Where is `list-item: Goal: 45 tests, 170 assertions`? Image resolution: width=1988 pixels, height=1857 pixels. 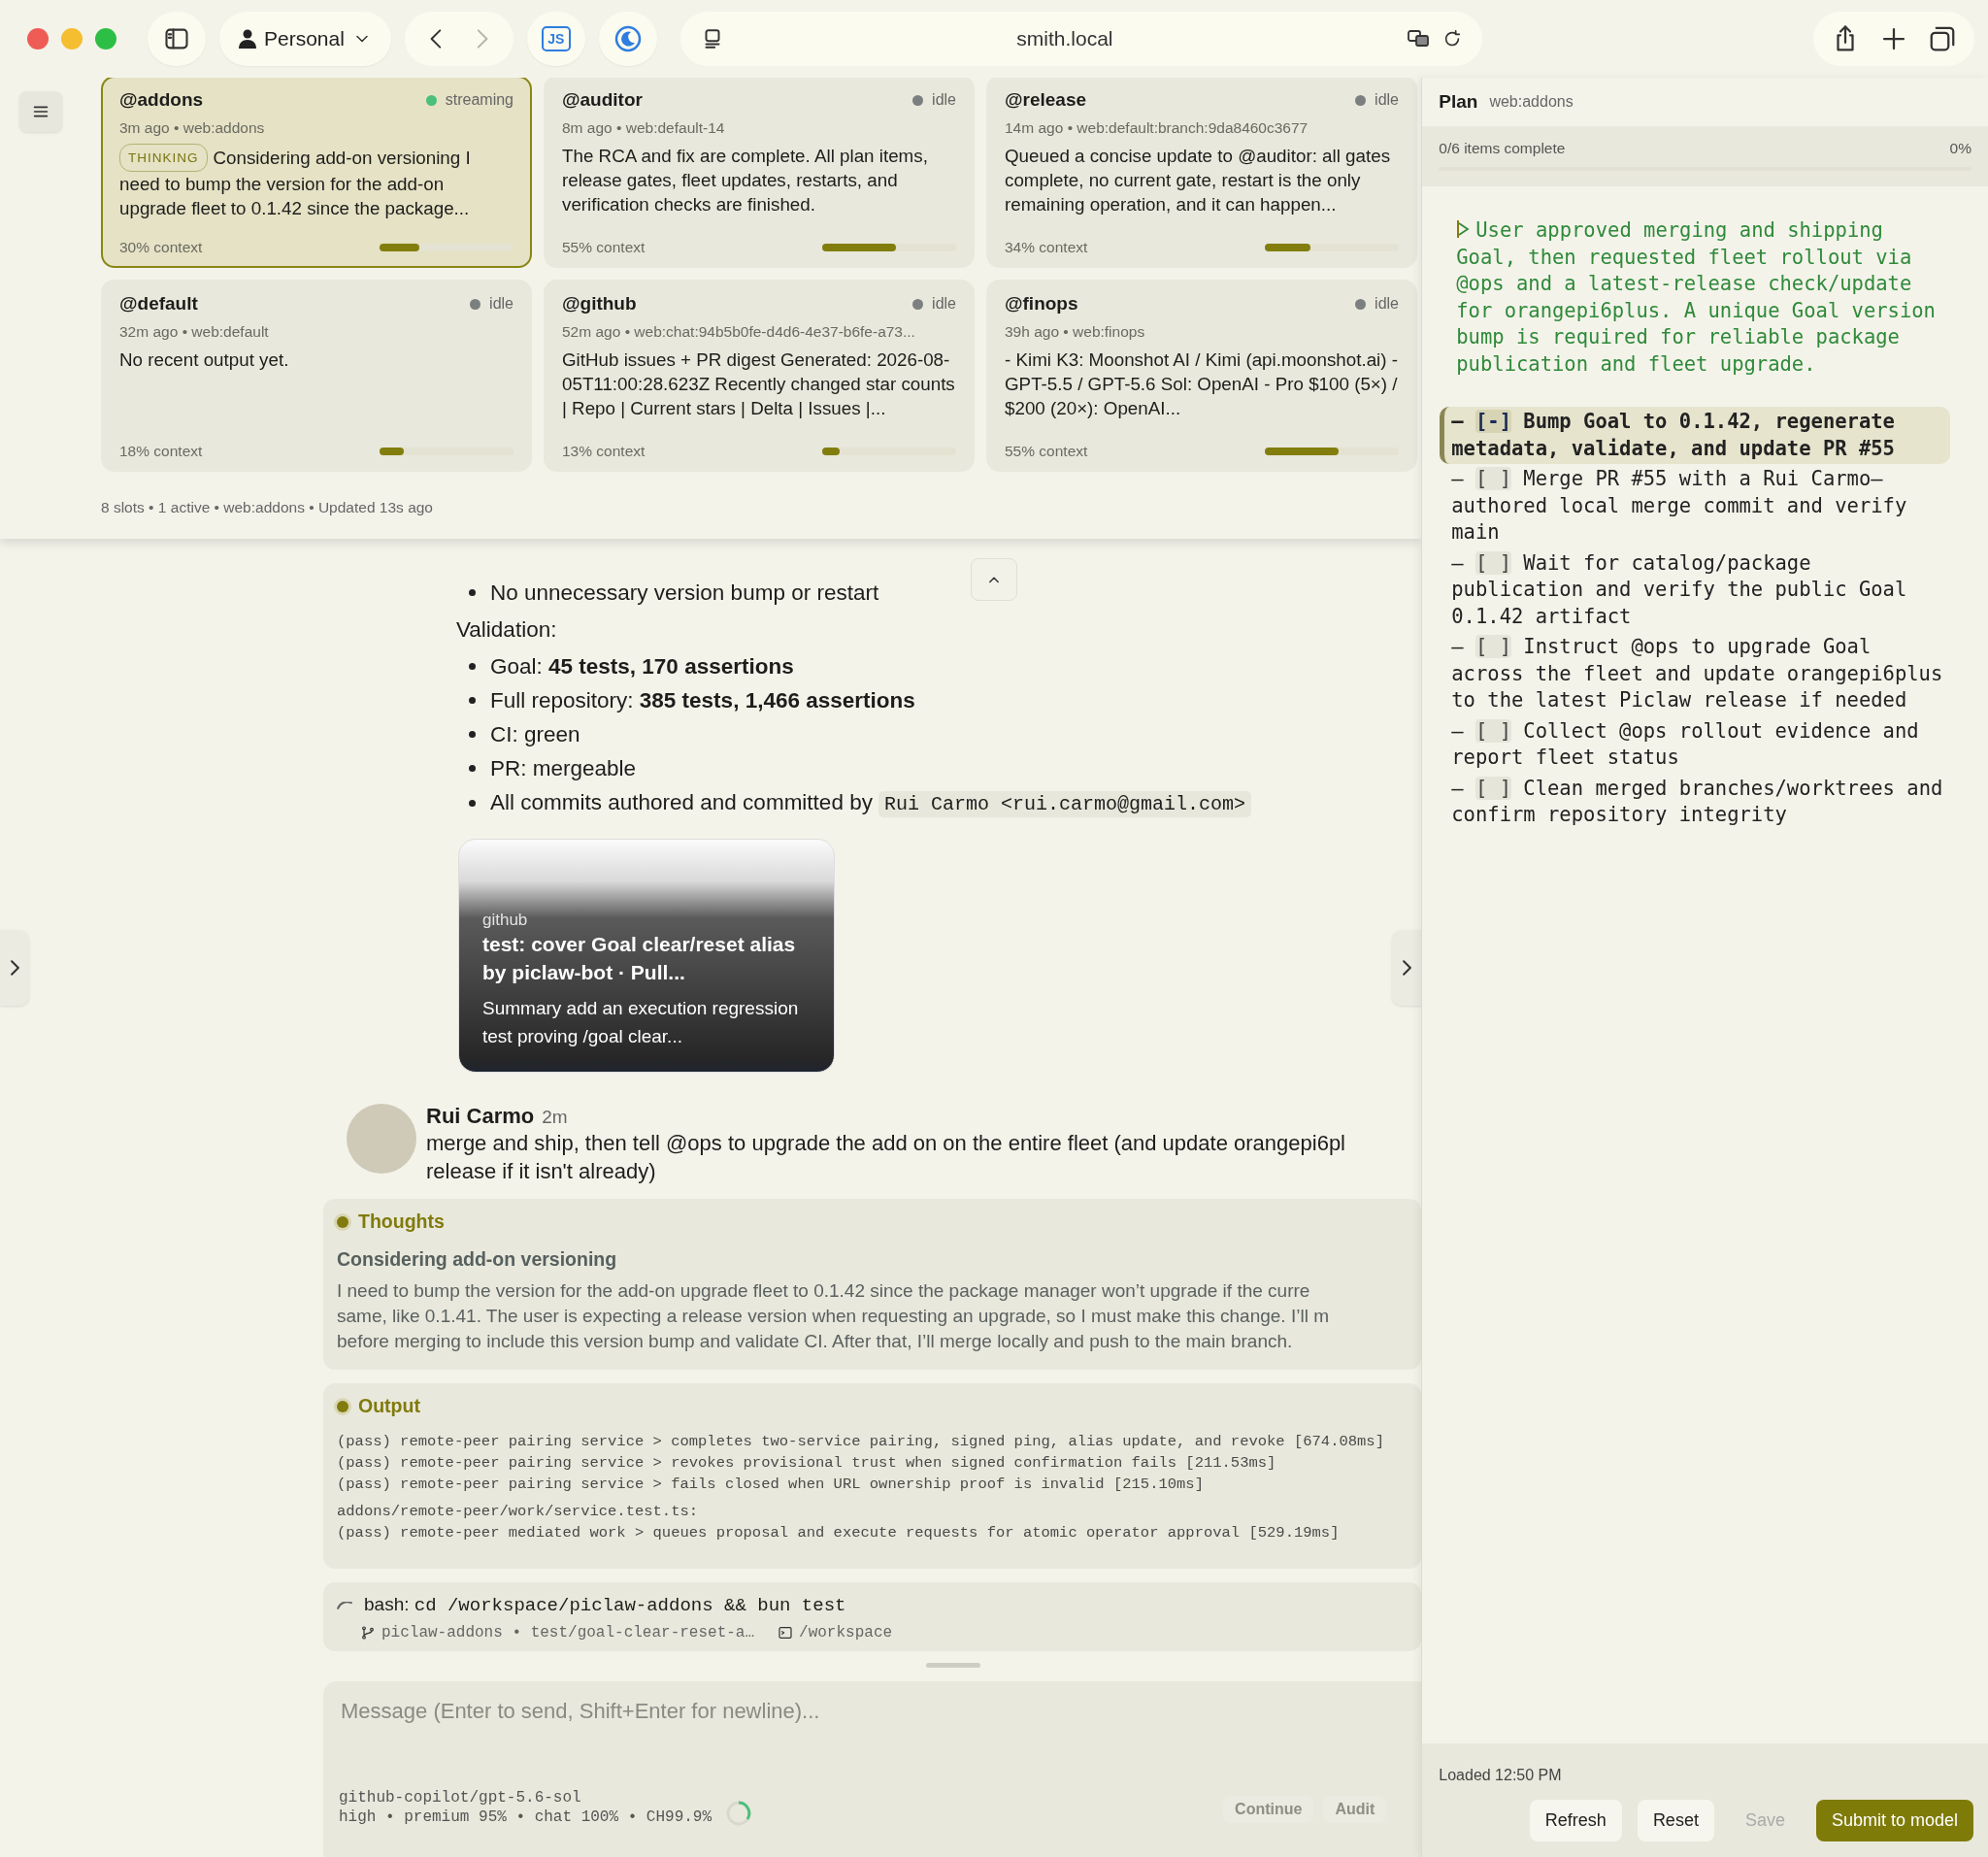
list-item: Goal: 45 tests, 170 assertions is located at coordinates (631, 666).